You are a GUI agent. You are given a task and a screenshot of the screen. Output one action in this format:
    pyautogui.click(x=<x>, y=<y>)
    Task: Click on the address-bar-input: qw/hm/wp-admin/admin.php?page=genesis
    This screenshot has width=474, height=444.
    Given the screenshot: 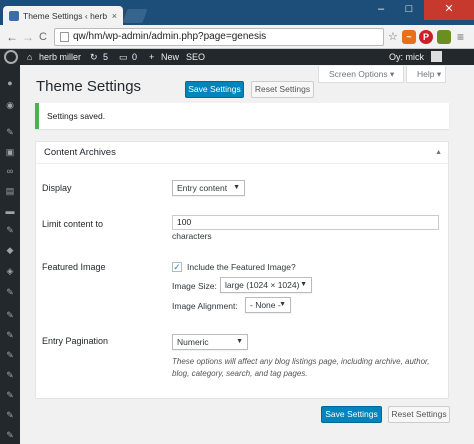 What is the action you would take?
    pyautogui.click(x=219, y=37)
    